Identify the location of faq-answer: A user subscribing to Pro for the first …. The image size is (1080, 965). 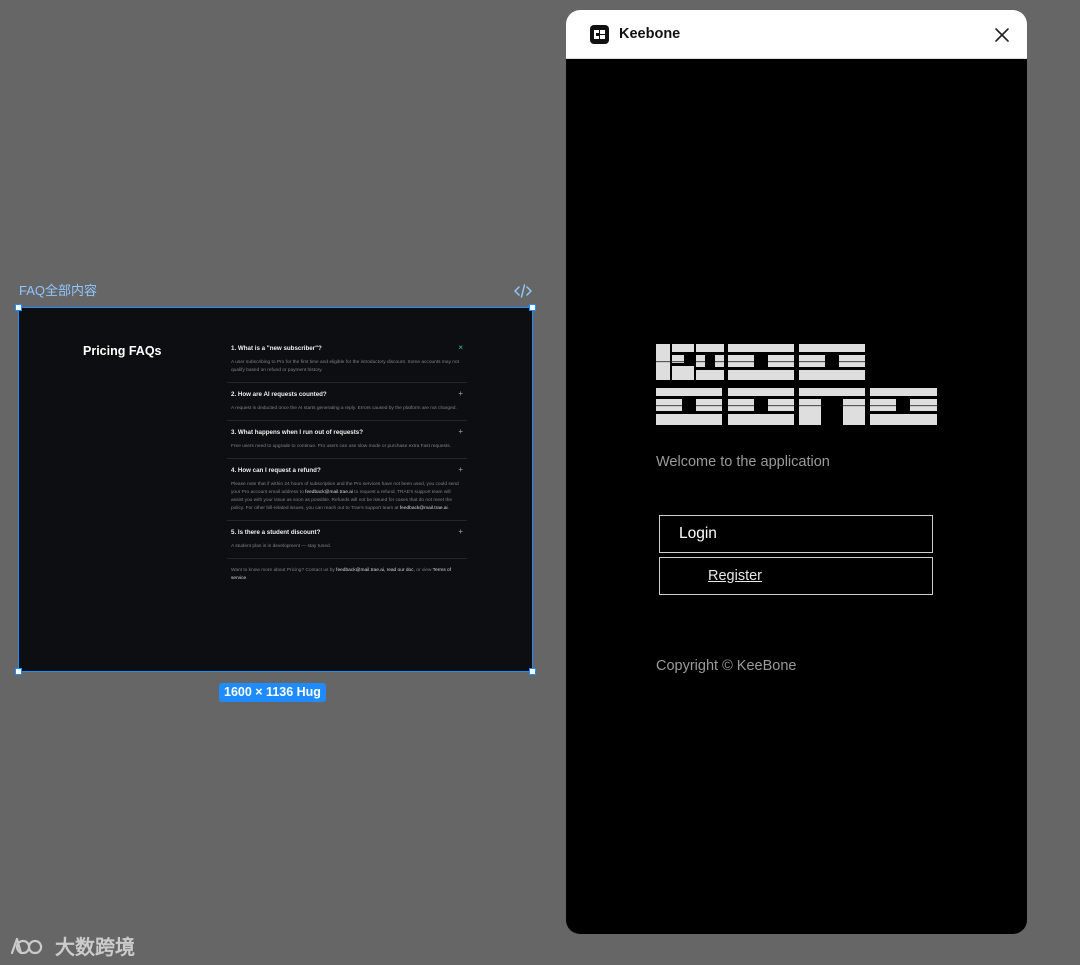
(345, 366).